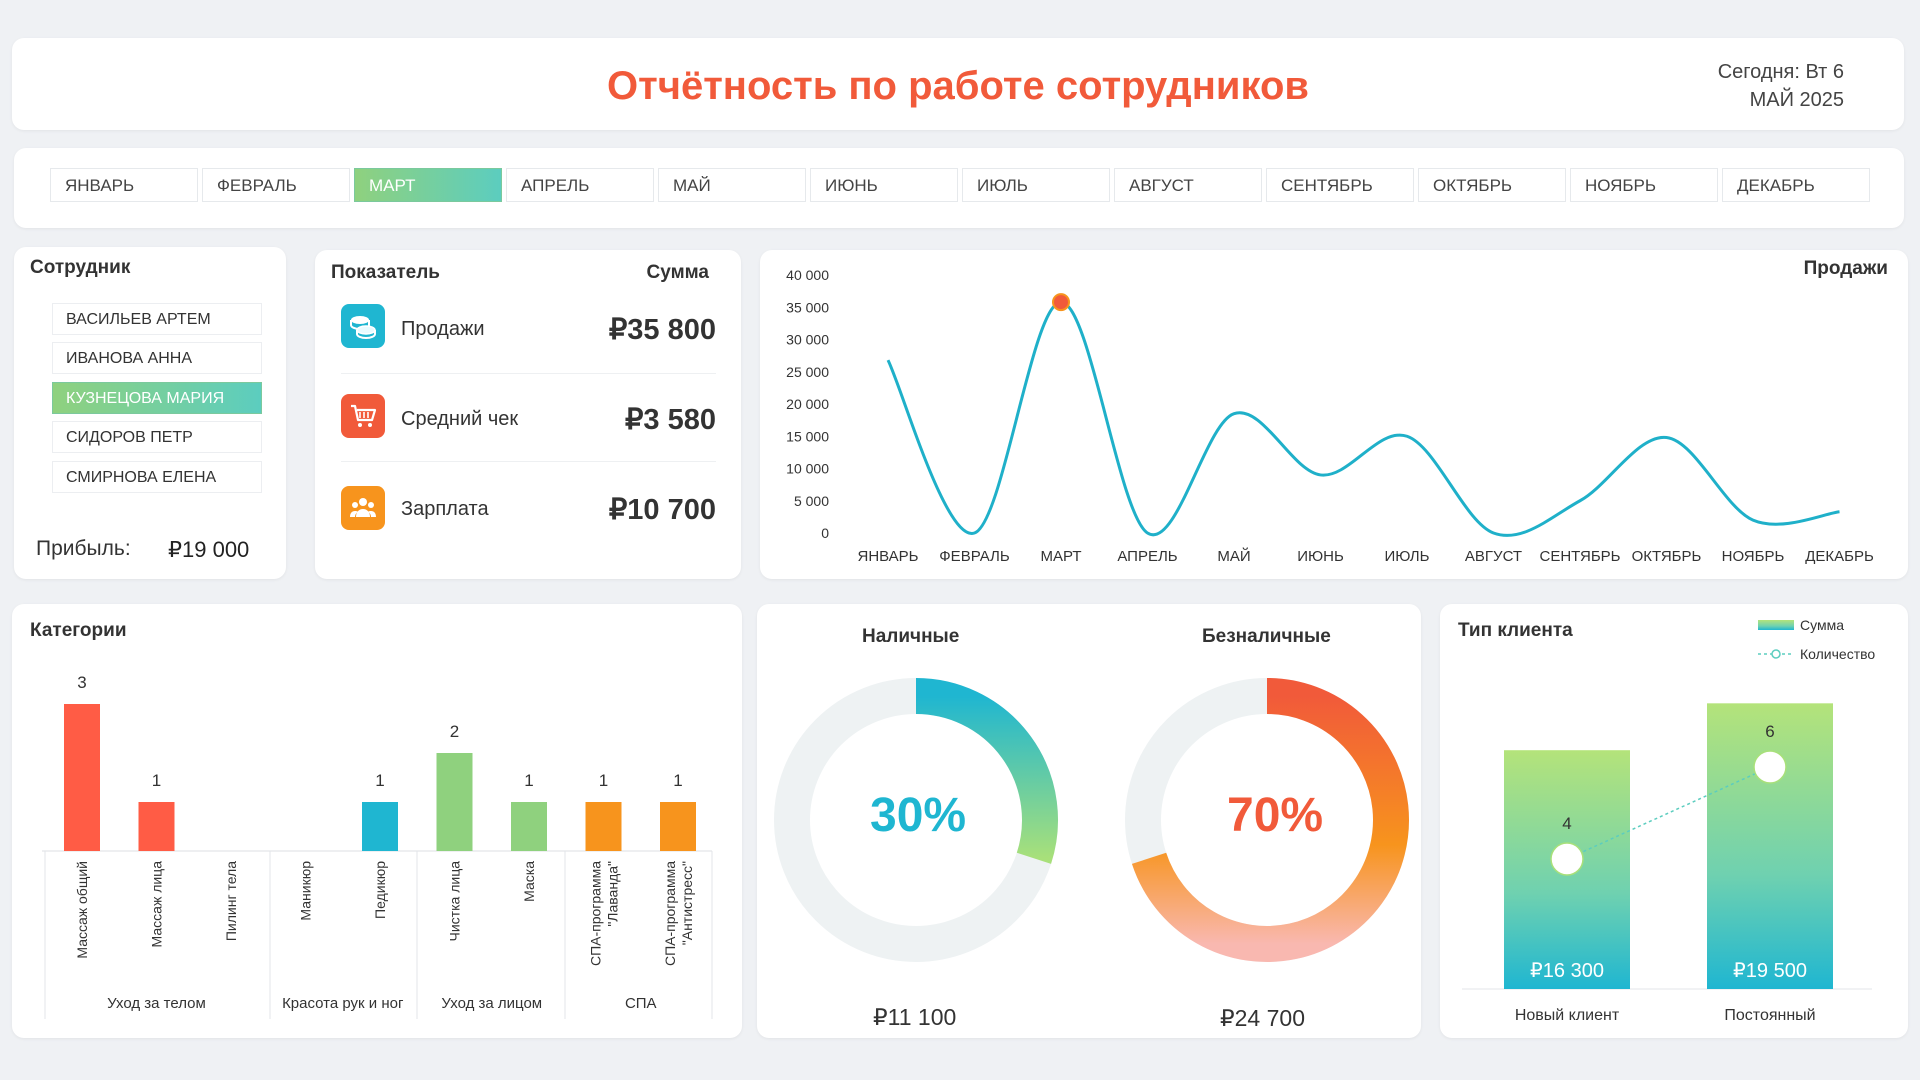 The width and height of the screenshot is (1920, 1080). Describe the element at coordinates (918, 815) in the screenshot. I see `cash-percent: 30%` at that location.